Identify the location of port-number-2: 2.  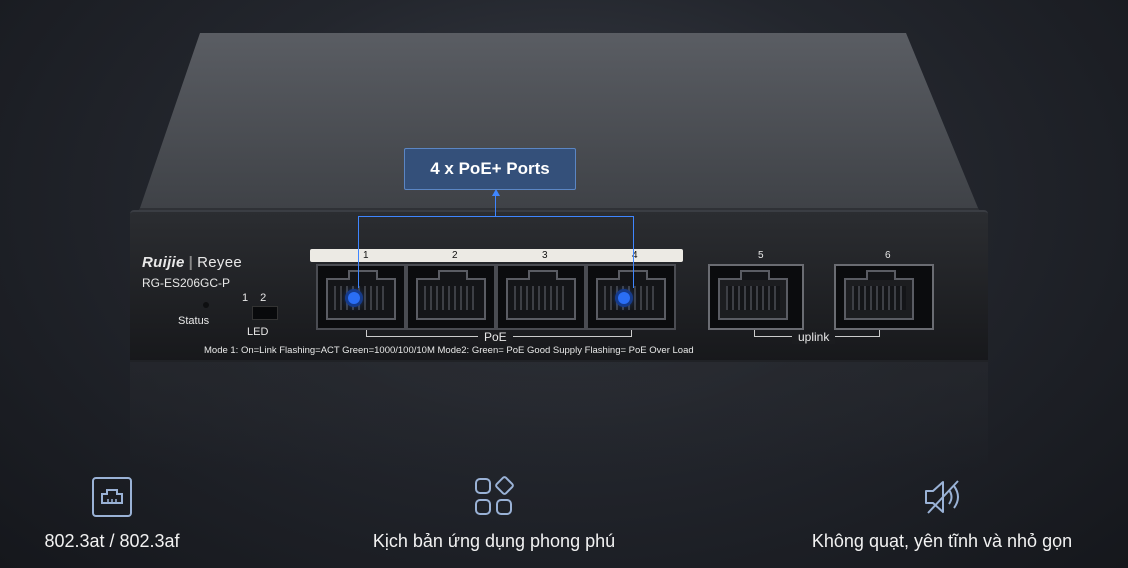
(455, 255).